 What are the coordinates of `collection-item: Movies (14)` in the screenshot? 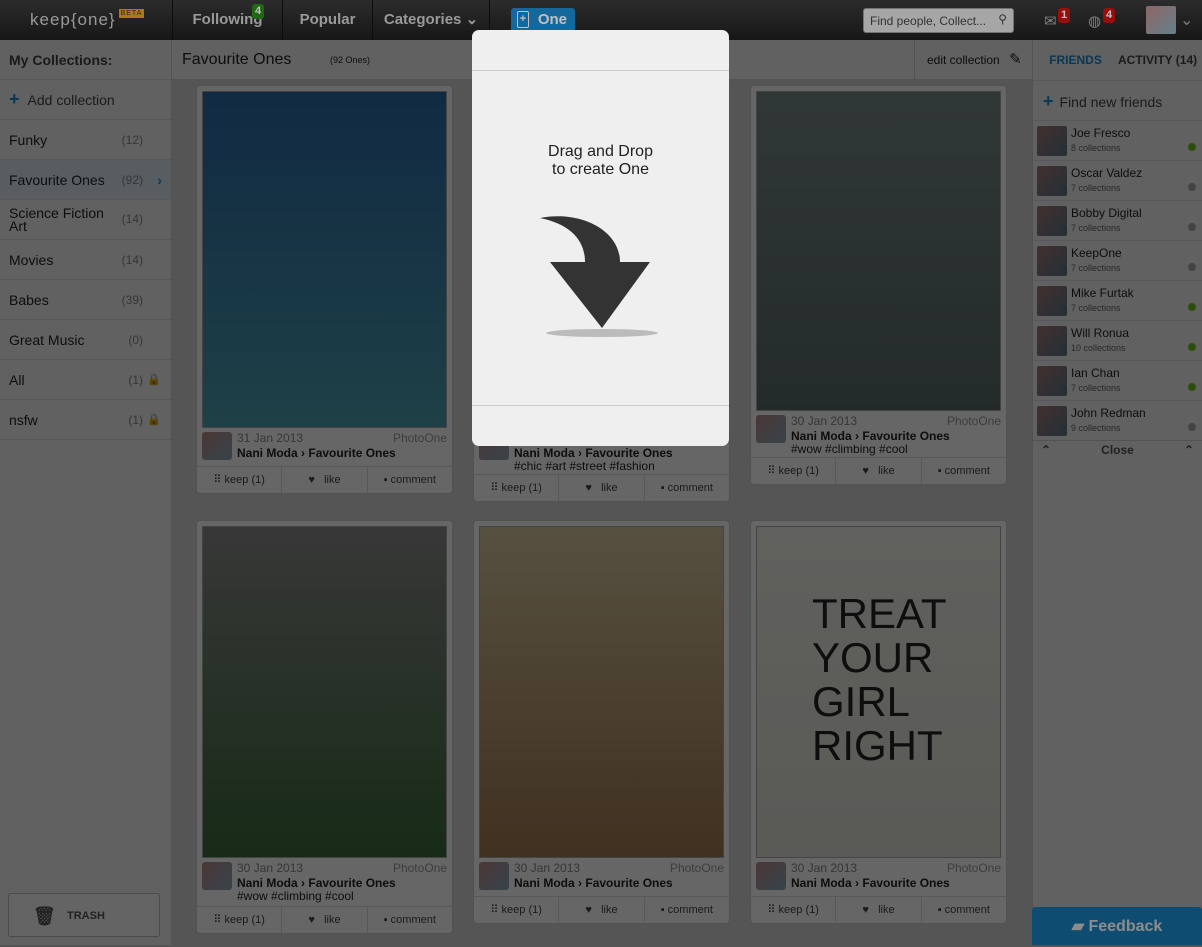 It's located at (85, 260).